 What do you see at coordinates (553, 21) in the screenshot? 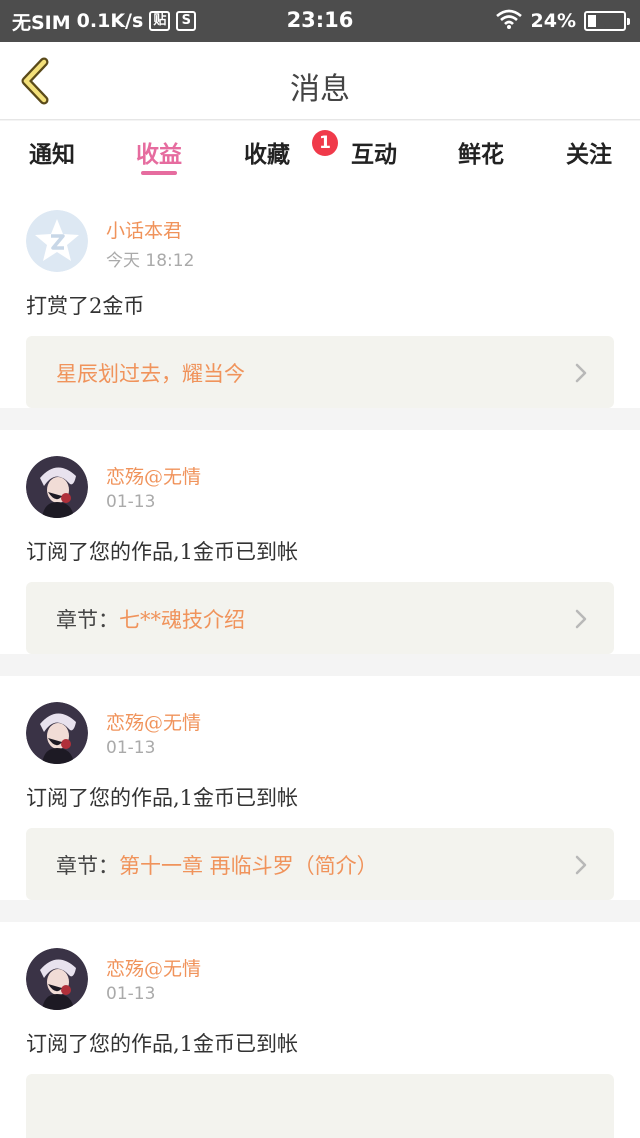
I see `battery-percent: 24%` at bounding box center [553, 21].